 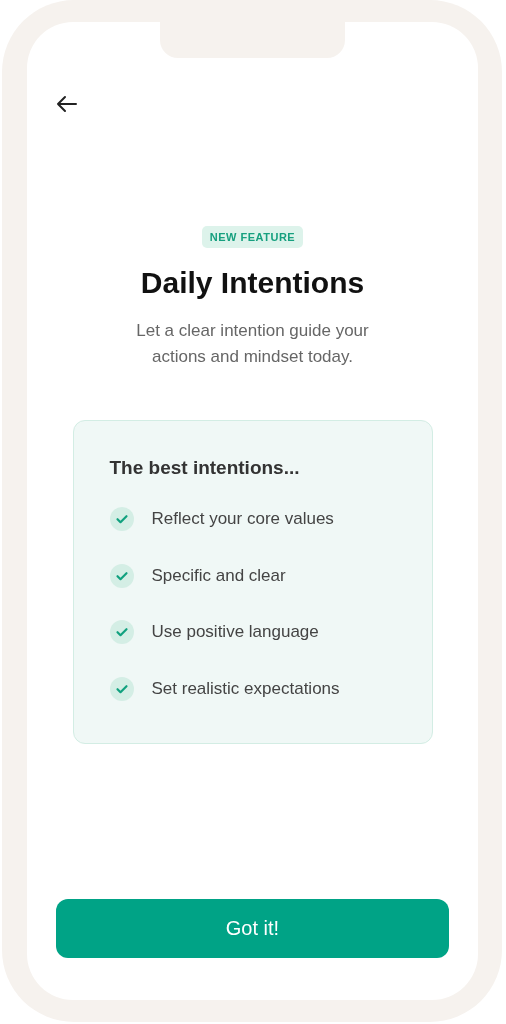 I want to click on got-it-button: Got it!, so click(x=252, y=928).